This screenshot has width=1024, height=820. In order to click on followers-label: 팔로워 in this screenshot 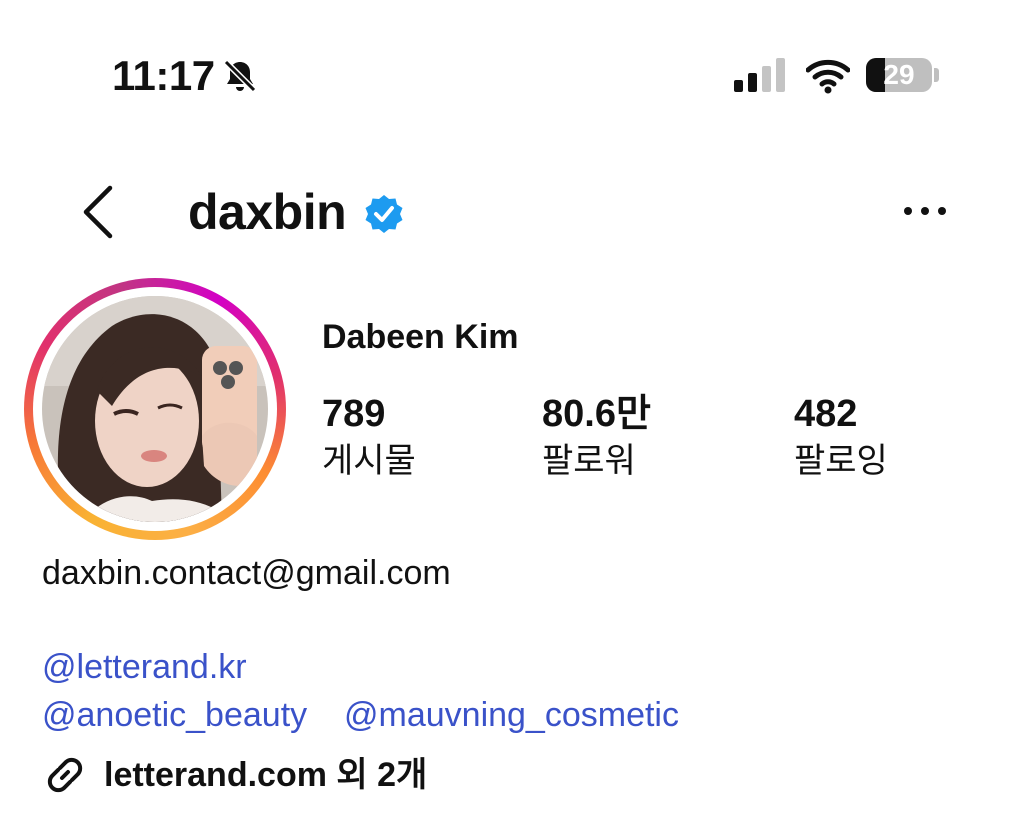, I will do `click(589, 461)`.